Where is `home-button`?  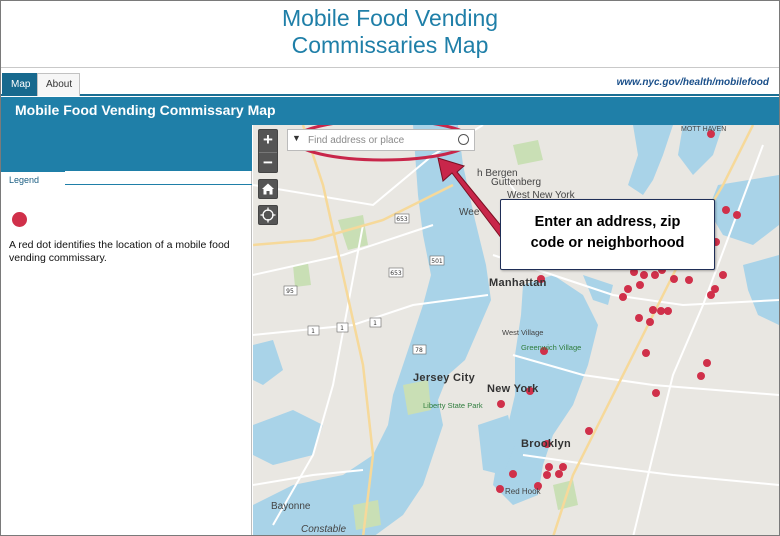 home-button is located at coordinates (268, 189).